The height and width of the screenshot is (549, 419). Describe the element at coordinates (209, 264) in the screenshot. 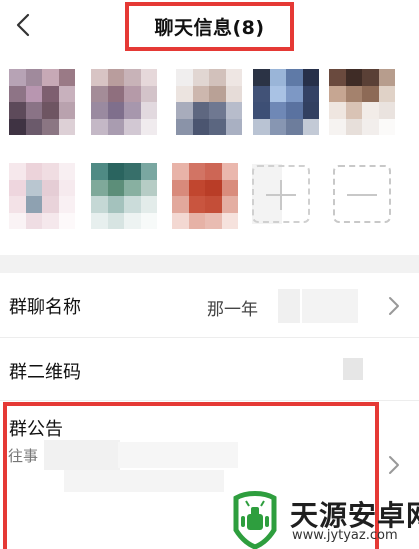

I see `section-gap` at that location.